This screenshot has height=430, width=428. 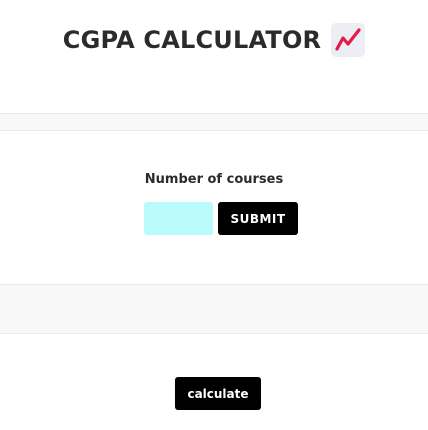 I want to click on courses-count-label: Number of courses, so click(x=214, y=179).